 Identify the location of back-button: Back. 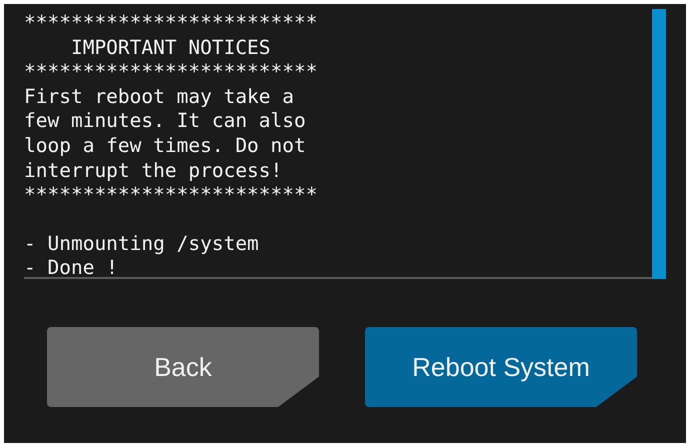
(183, 367).